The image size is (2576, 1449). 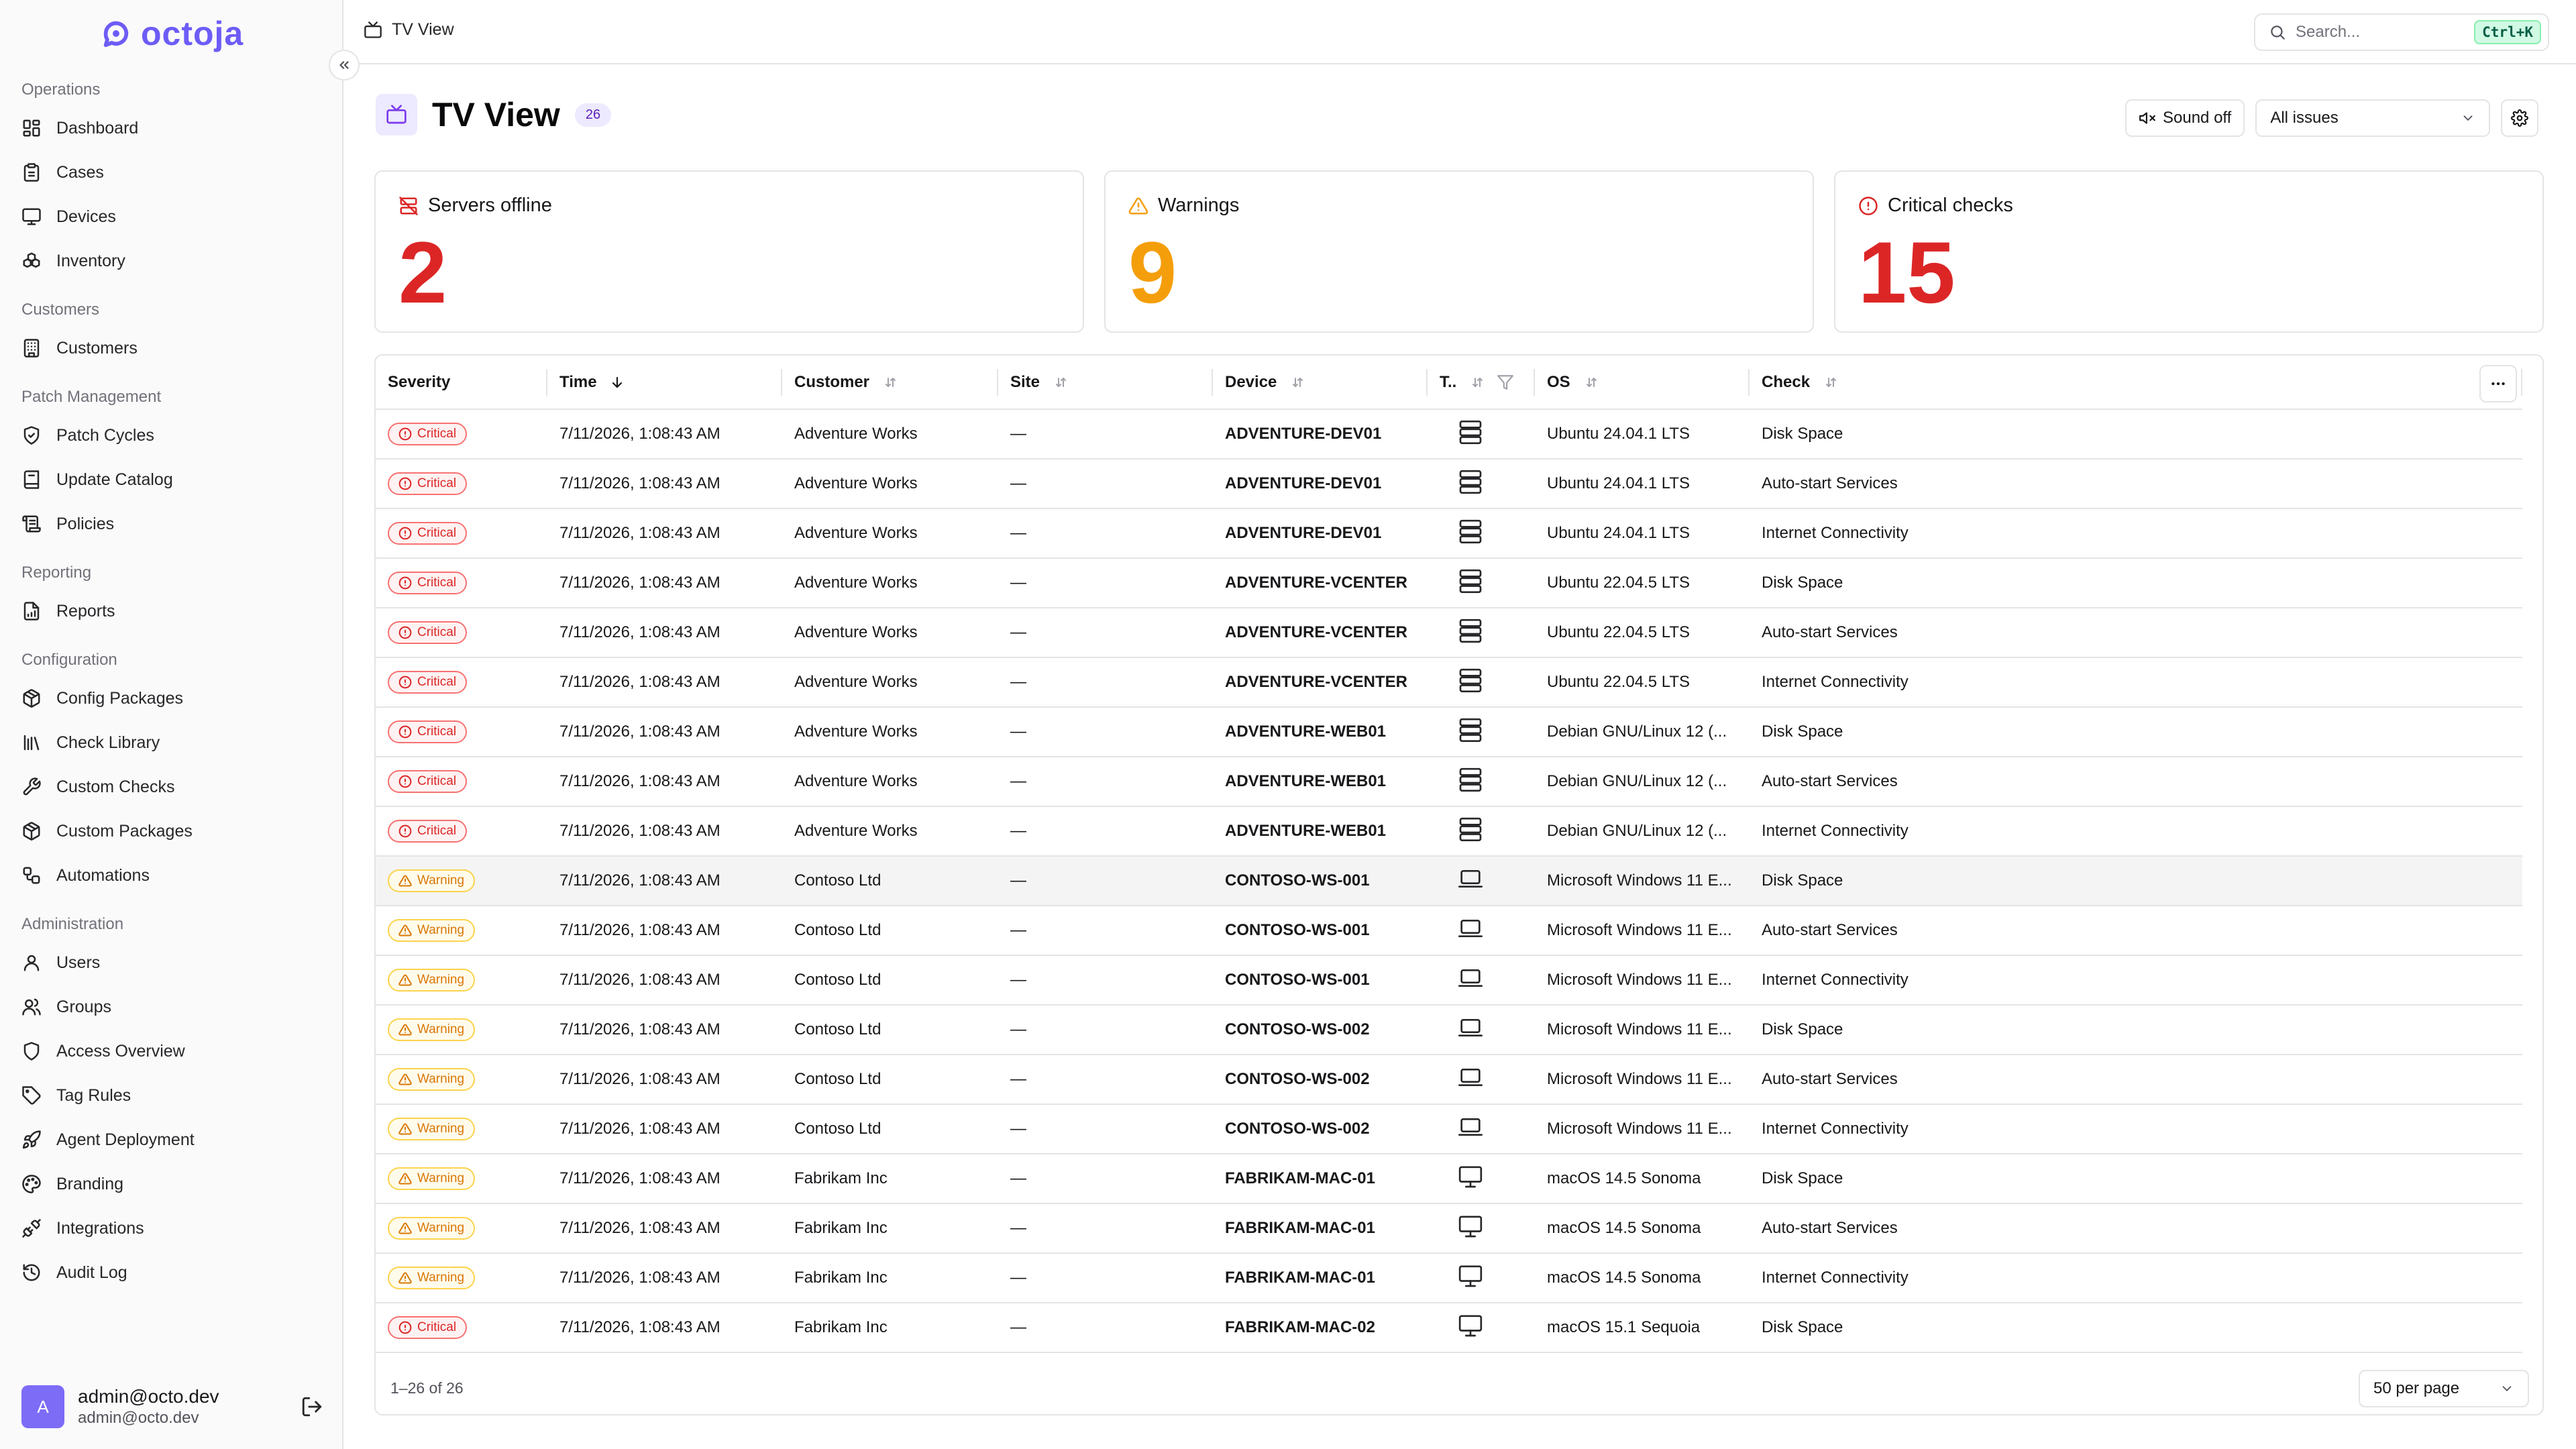 I want to click on cell-os: Ubuntu 24.04.1 LTS, so click(x=1642, y=434).